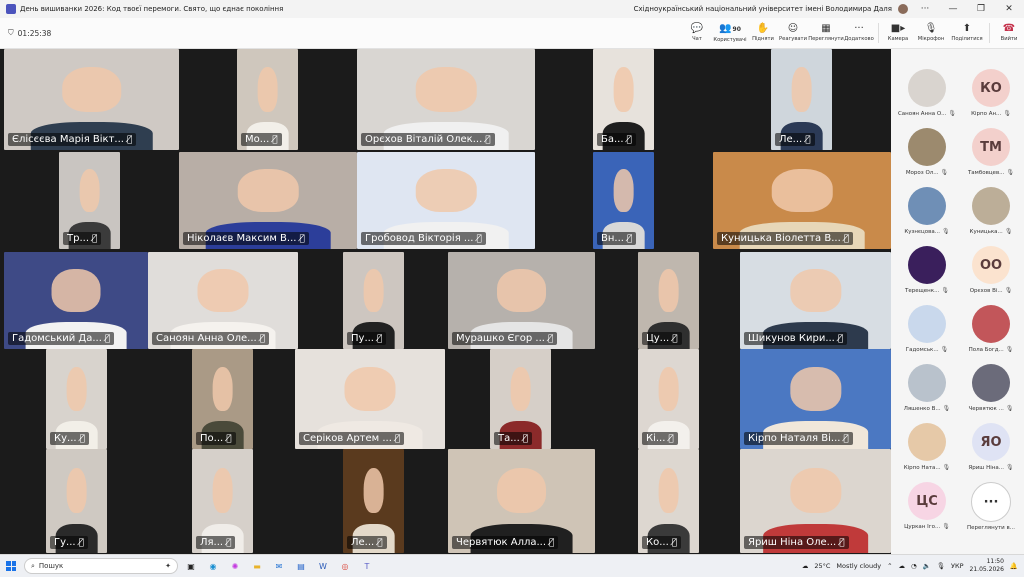 This screenshot has height=577, width=1024. What do you see at coordinates (267, 99) in the screenshot?
I see `video-tile: Мо... 🎙̸` at bounding box center [267, 99].